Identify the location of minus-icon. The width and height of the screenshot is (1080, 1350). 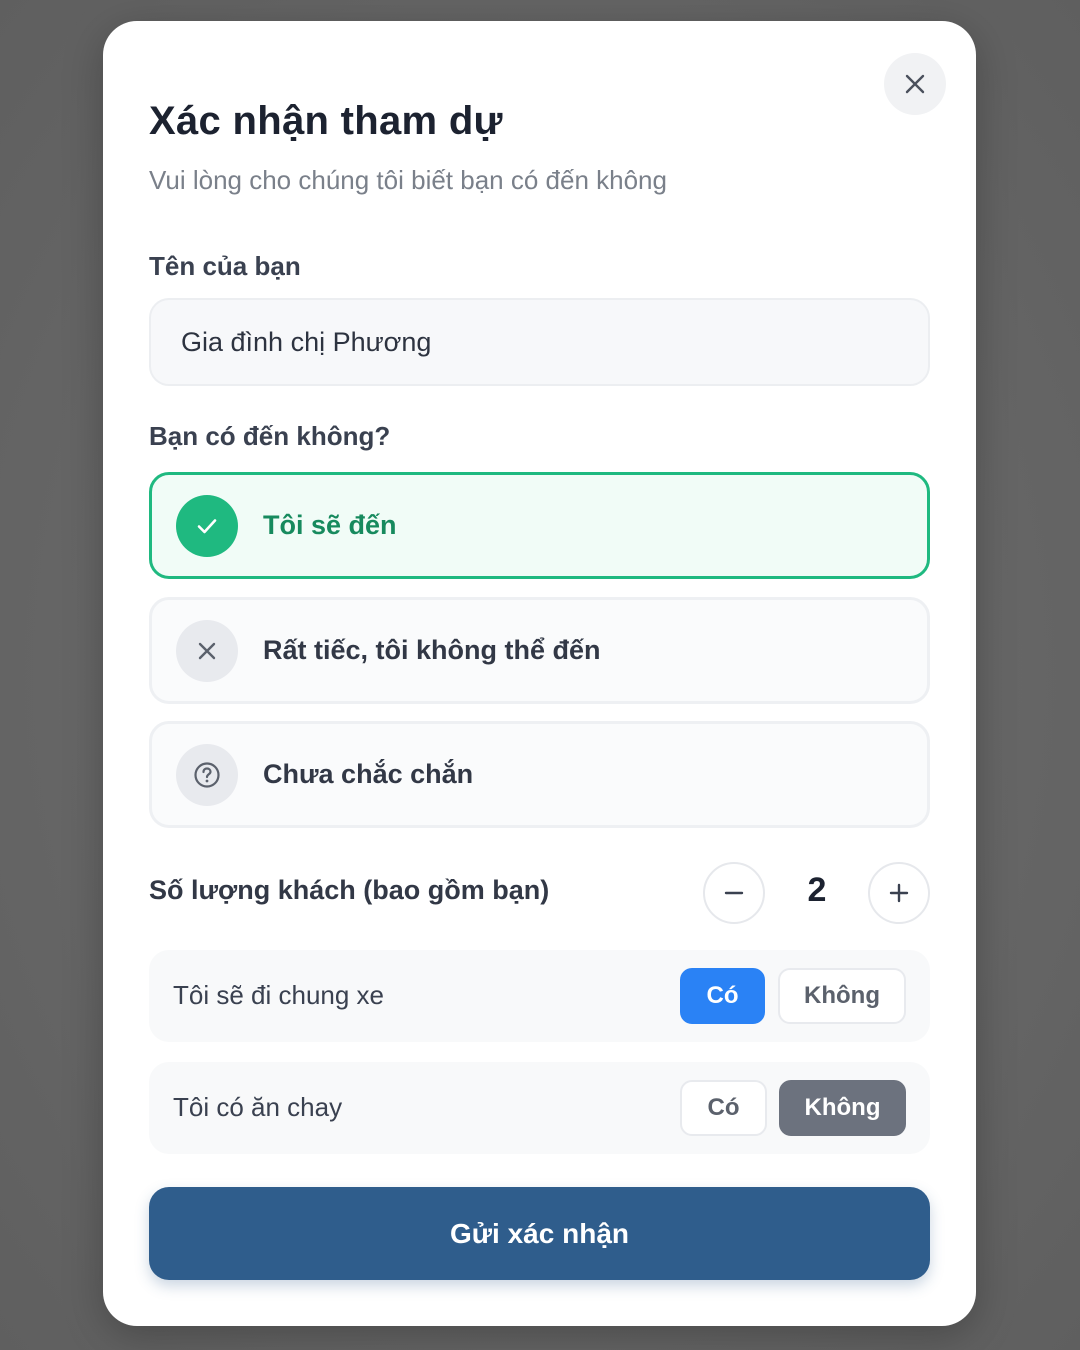
(734, 893).